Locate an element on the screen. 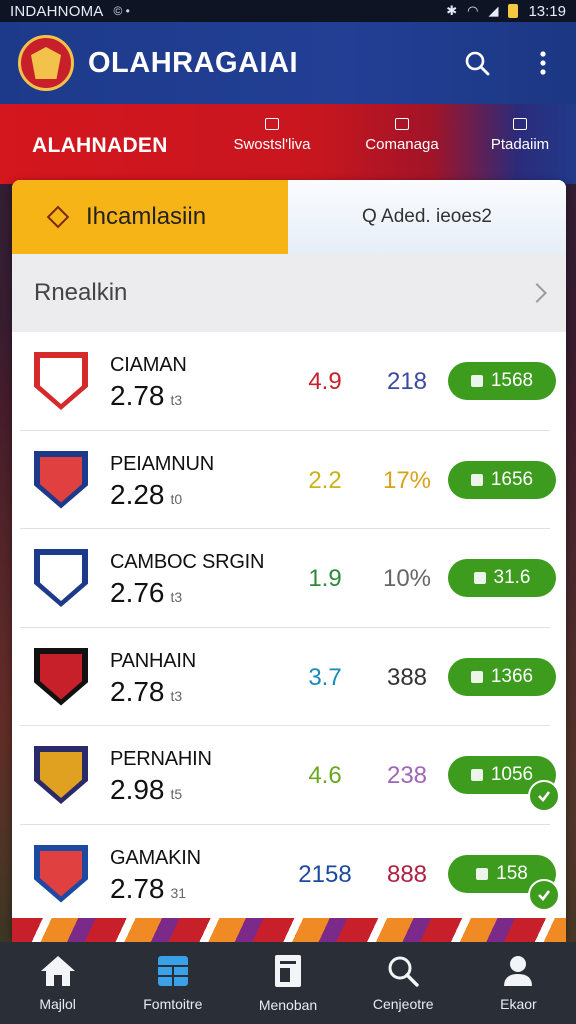 This screenshot has height=1024, width=576. bottom-navigation: Majlol Fomtoitre Menoban Cenjeotre Ekaor is located at coordinates (288, 983).